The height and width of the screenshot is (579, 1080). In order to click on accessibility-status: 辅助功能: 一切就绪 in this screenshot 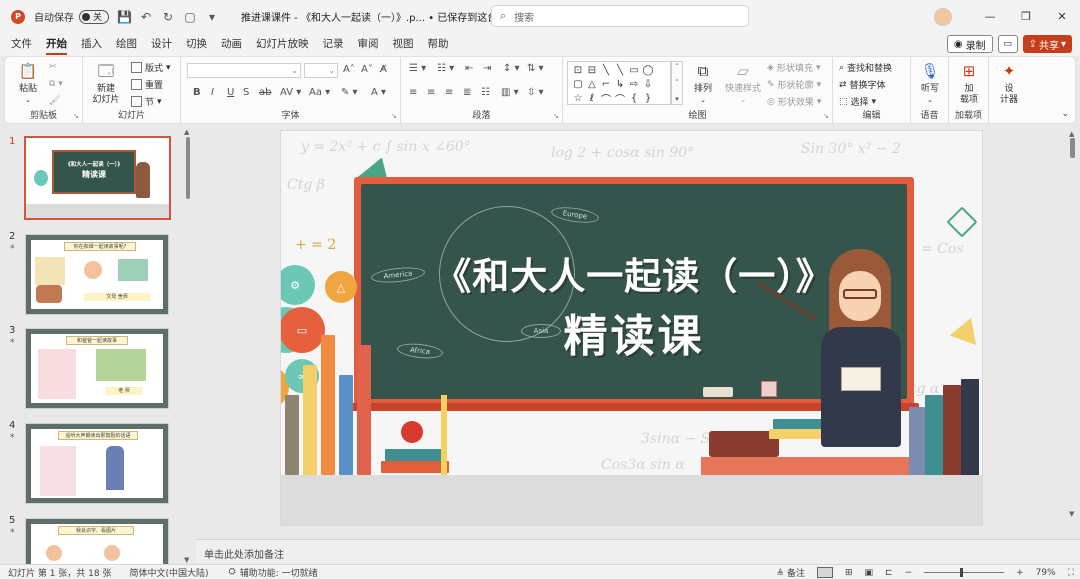, I will do `click(279, 572)`.